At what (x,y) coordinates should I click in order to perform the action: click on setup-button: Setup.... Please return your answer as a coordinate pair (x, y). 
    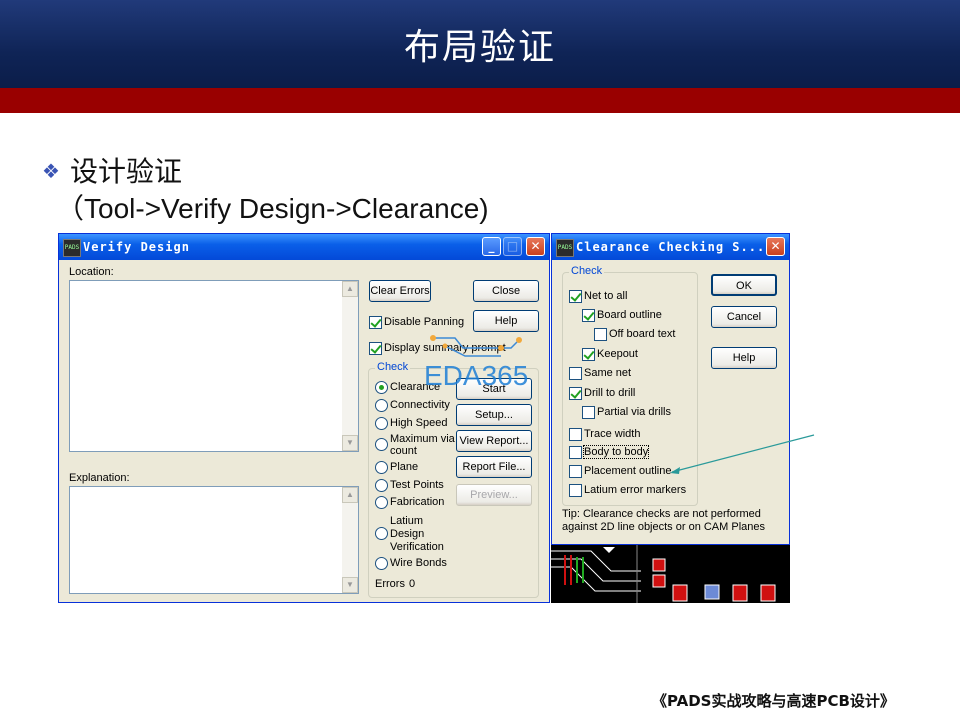
    Looking at the image, I should click on (494, 415).